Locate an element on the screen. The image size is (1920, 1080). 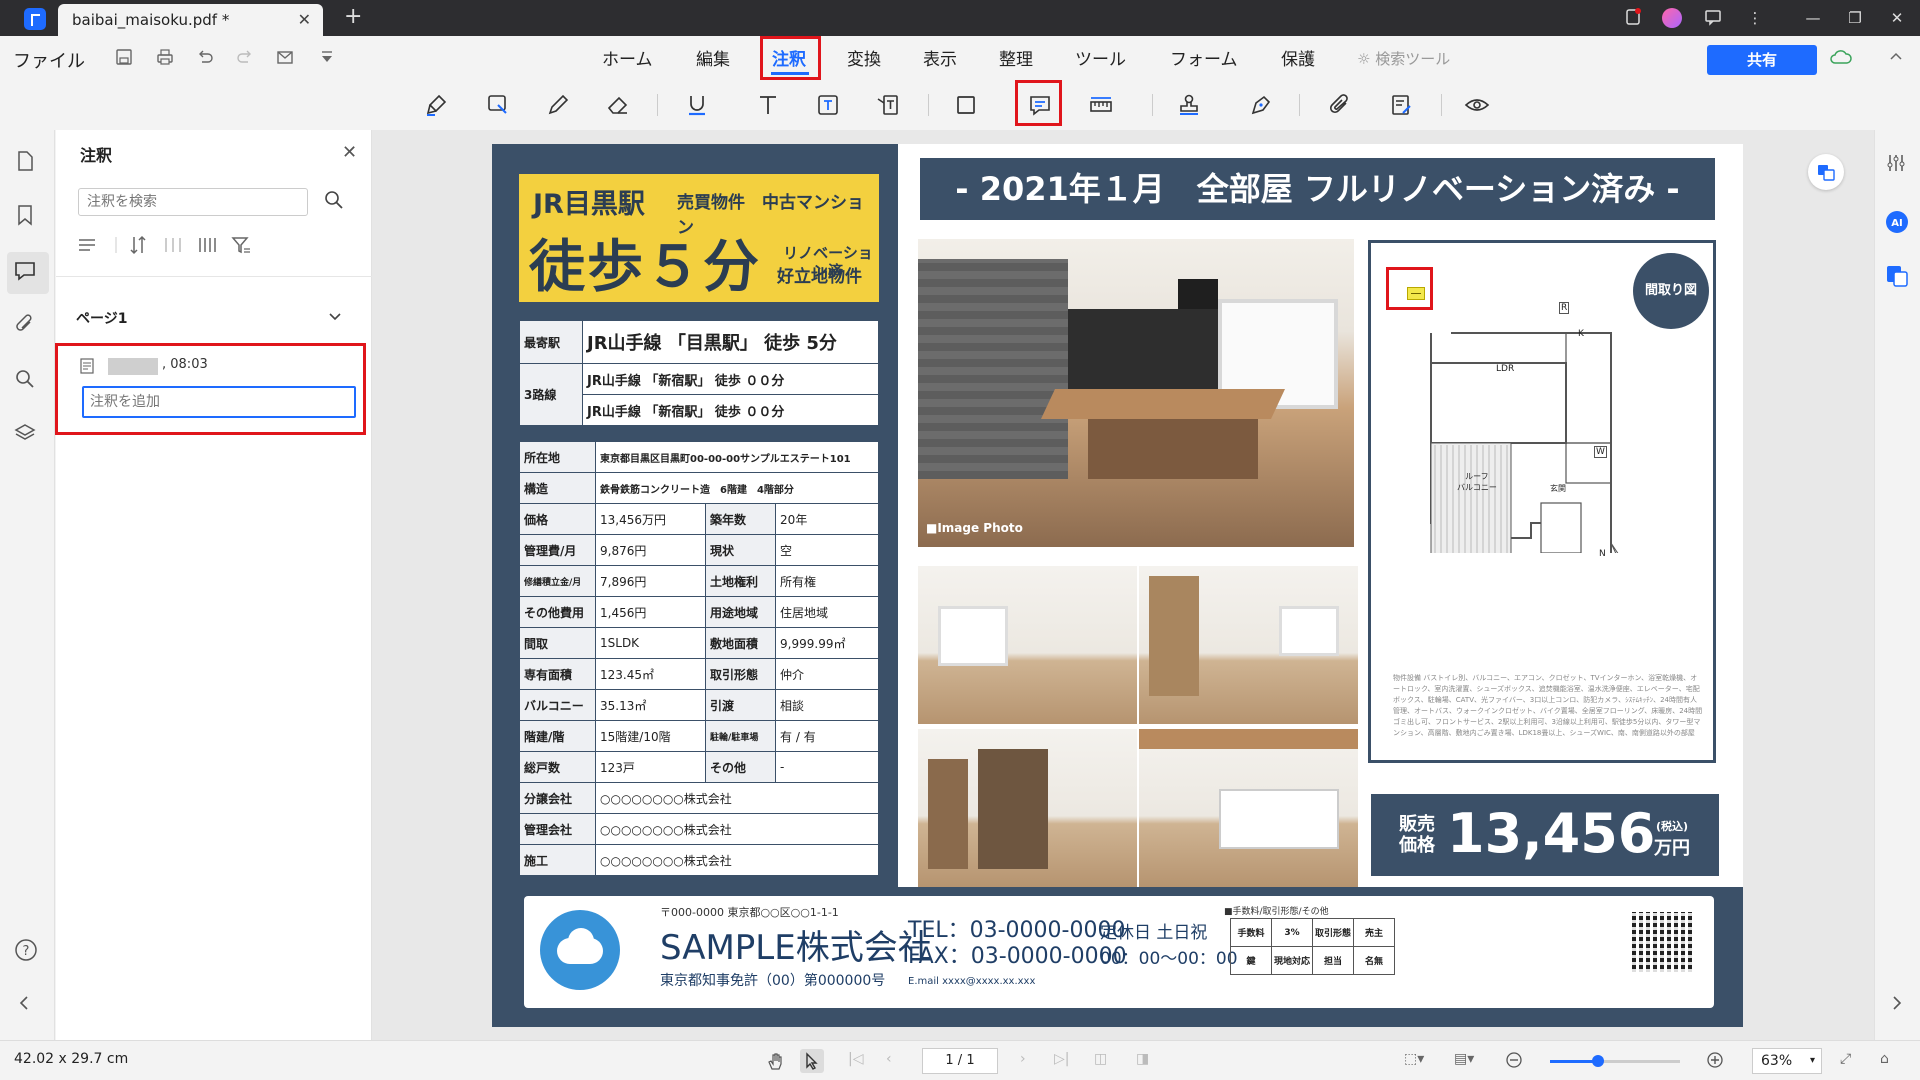
nav-home: ホーム is located at coordinates (627, 57).